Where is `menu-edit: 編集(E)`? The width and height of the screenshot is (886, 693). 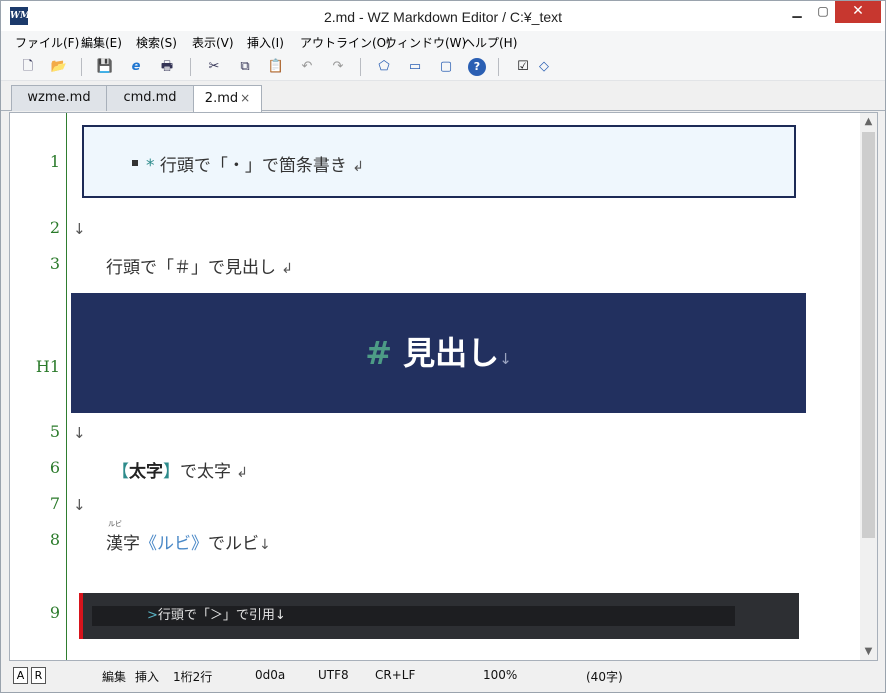 menu-edit: 編集(E) is located at coordinates (101, 42).